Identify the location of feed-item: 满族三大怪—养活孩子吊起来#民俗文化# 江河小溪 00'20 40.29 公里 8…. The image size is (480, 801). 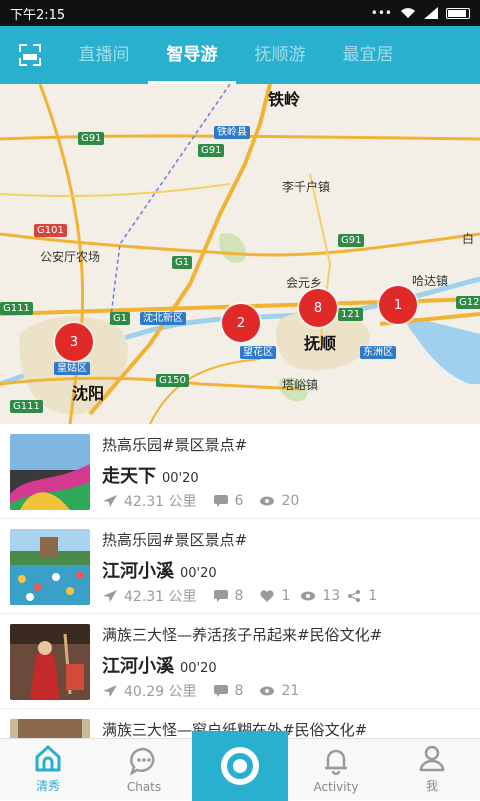
(240, 661).